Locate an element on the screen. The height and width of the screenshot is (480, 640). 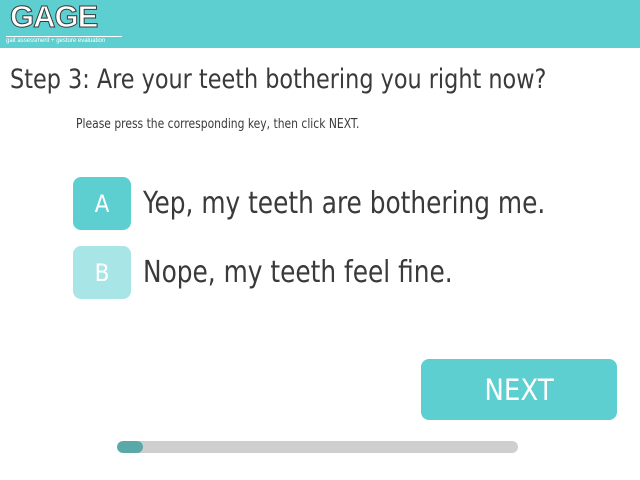
progress-fill is located at coordinates (130, 447).